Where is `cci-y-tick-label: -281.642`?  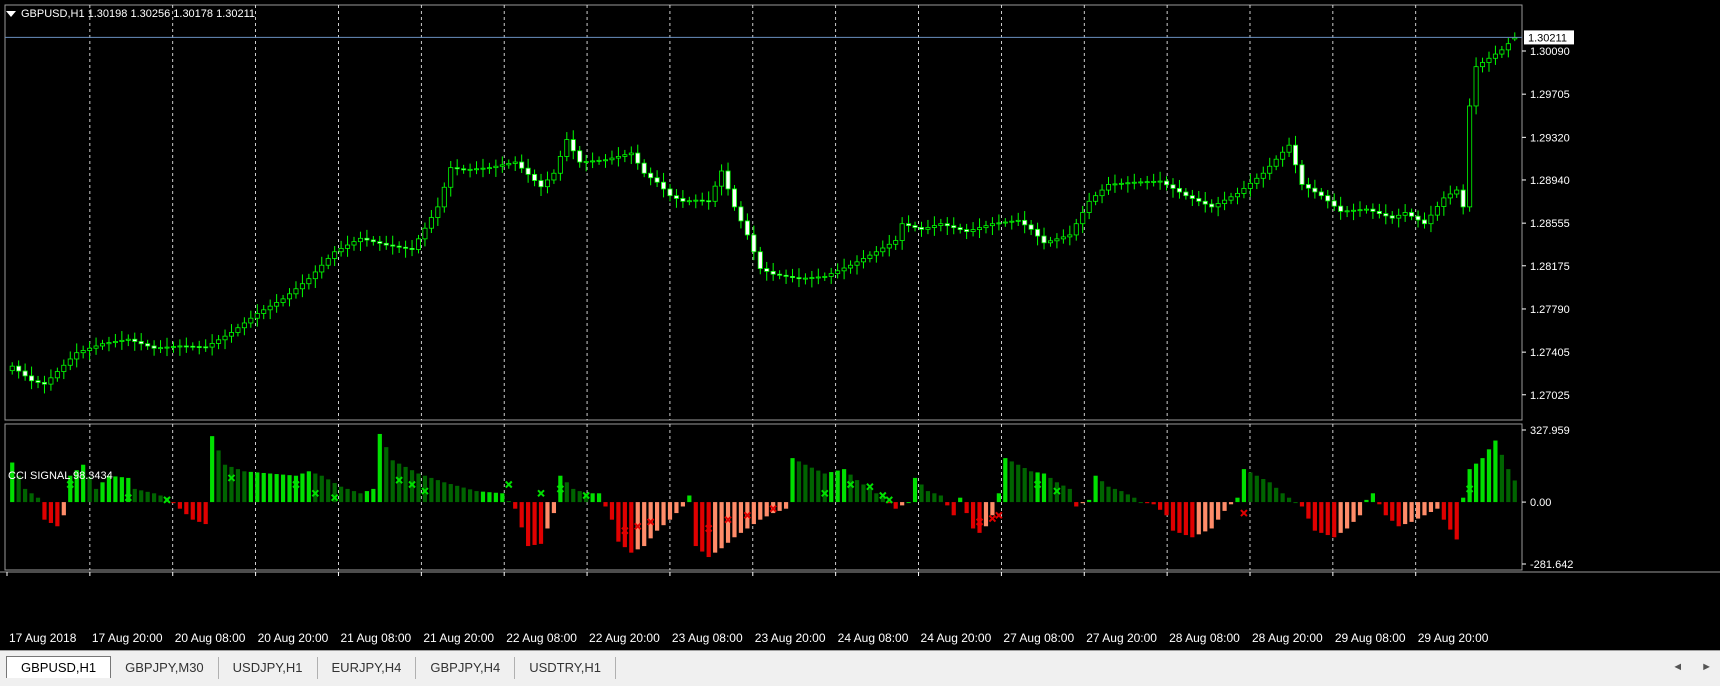 cci-y-tick-label: -281.642 is located at coordinates (1551, 565).